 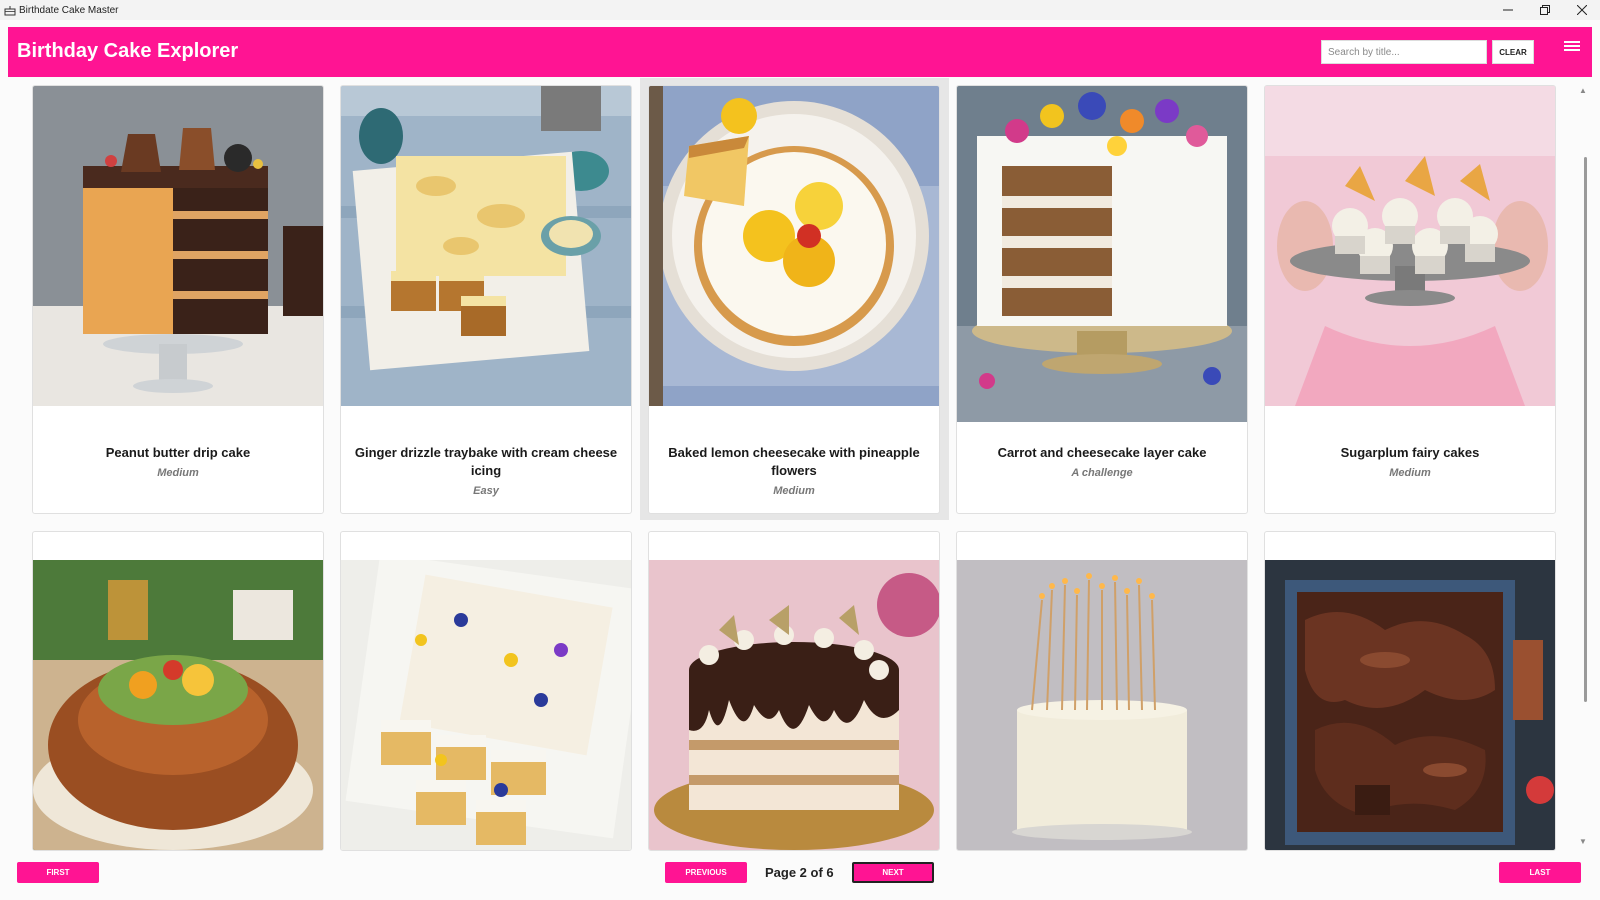 I want to click on cake-title: Peanut butter drip cake, so click(x=178, y=452).